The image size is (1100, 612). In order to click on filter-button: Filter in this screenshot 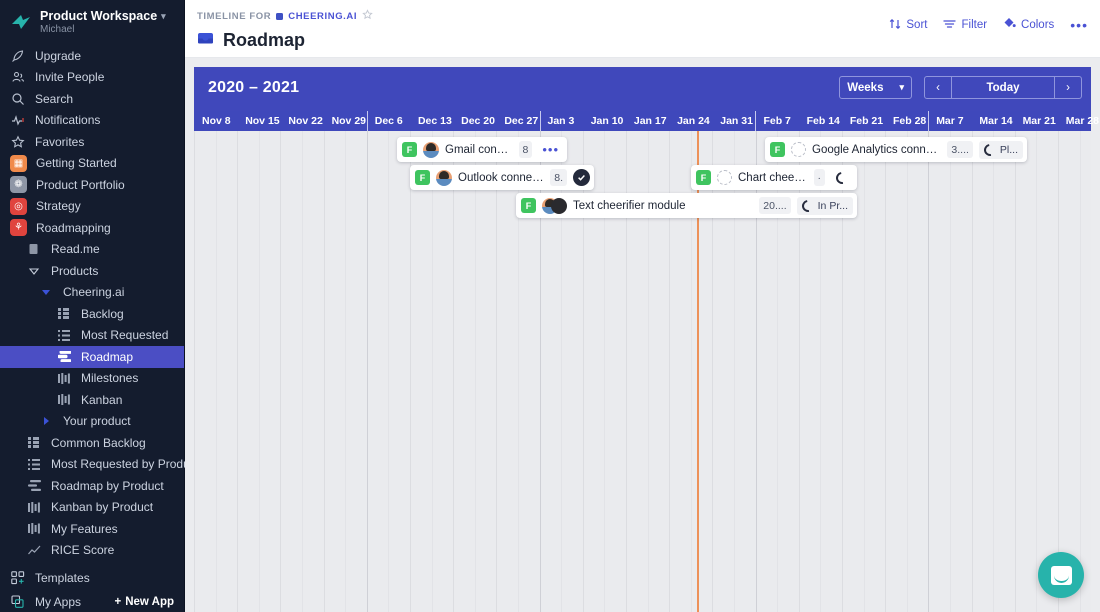, I will do `click(965, 25)`.